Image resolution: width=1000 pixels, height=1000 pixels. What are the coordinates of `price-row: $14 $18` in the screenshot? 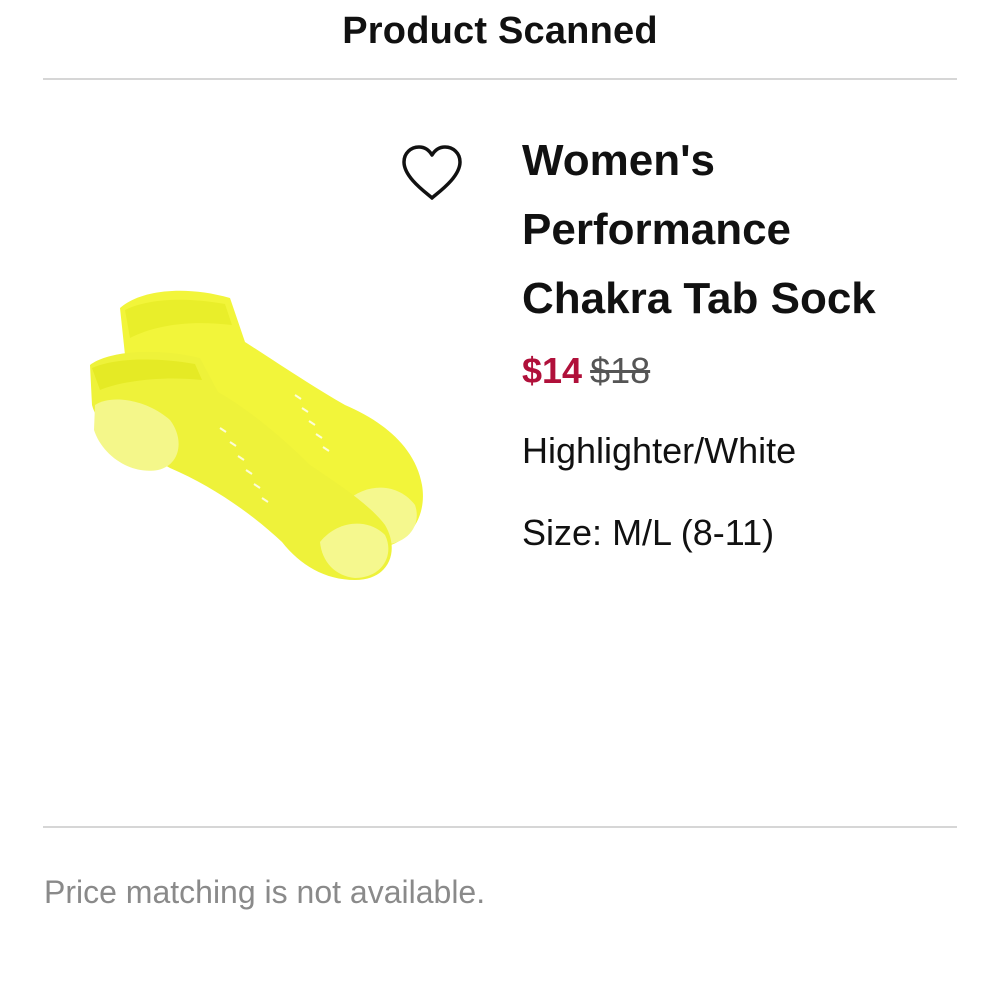 It's located at (742, 371).